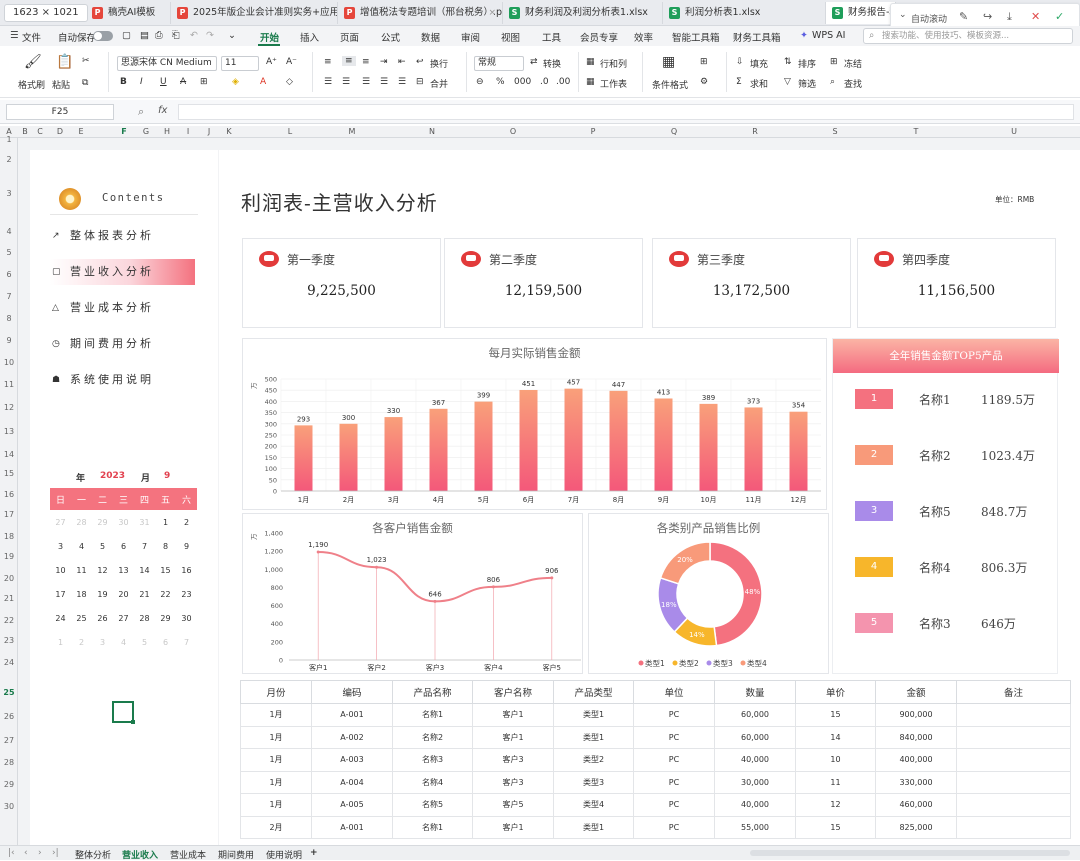 The height and width of the screenshot is (861, 1080). I want to click on table-header-cell: 单位, so click(674, 692).